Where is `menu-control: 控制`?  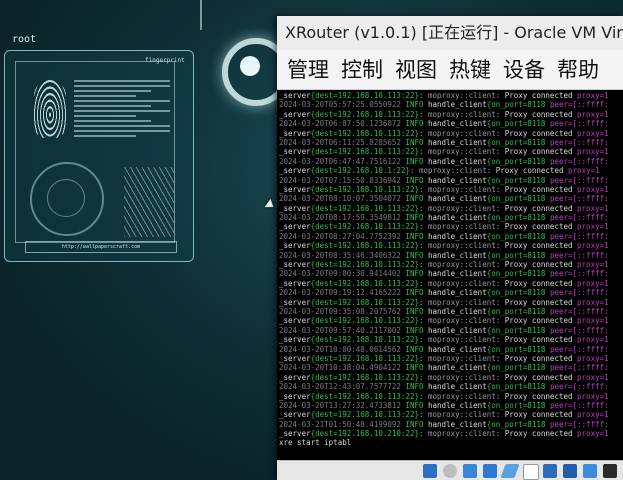
menu-control: 控制 is located at coordinates (362, 69).